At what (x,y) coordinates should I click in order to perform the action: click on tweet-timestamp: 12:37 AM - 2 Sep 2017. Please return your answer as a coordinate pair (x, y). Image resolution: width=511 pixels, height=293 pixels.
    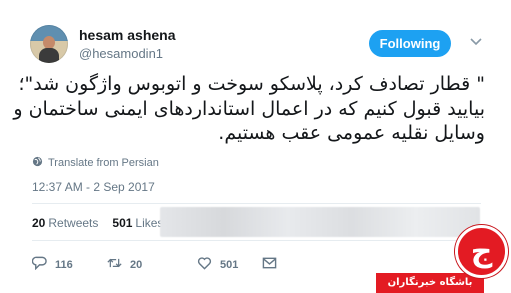
    Looking at the image, I should click on (93, 187).